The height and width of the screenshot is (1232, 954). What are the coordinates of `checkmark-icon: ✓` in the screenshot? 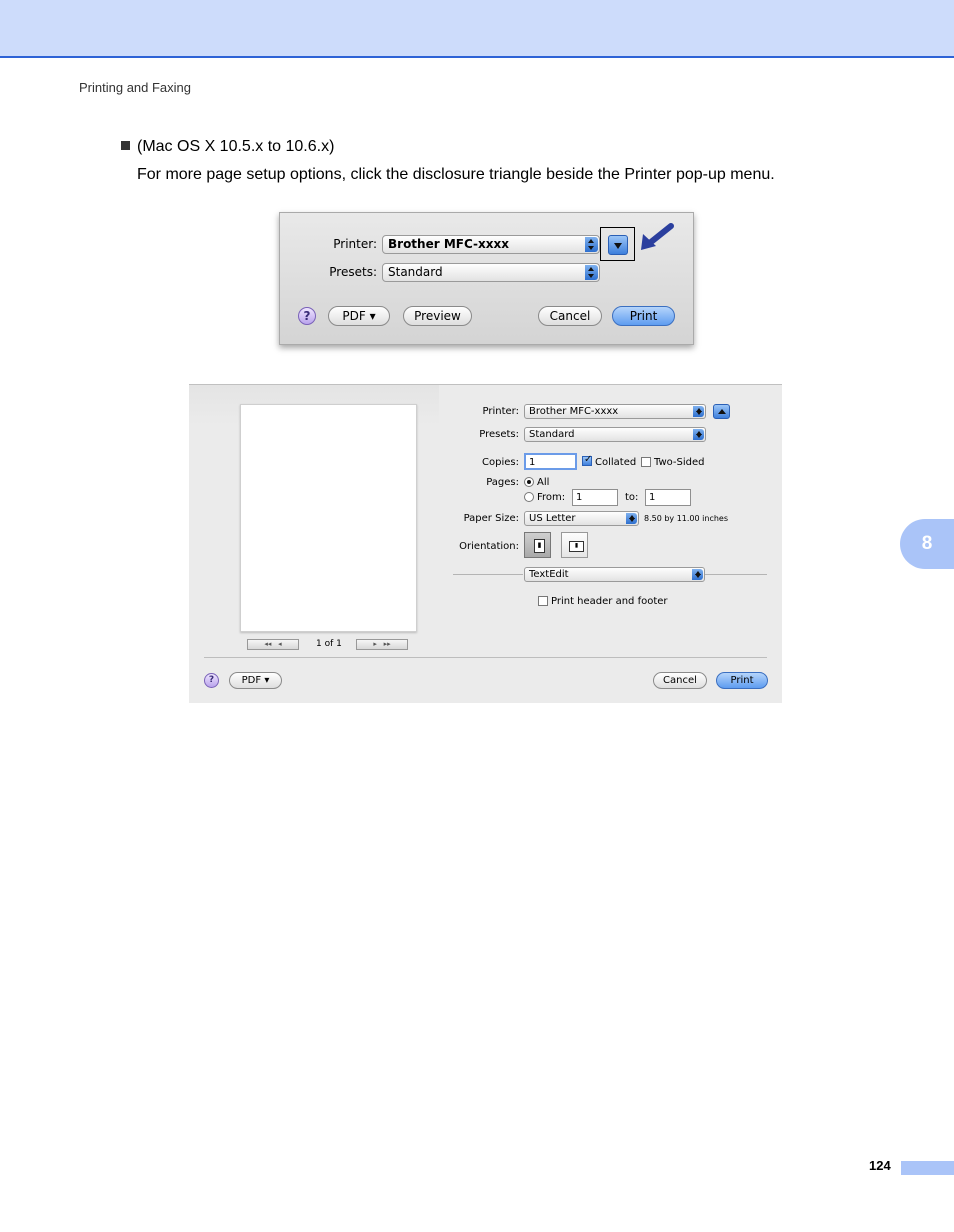 It's located at (588, 459).